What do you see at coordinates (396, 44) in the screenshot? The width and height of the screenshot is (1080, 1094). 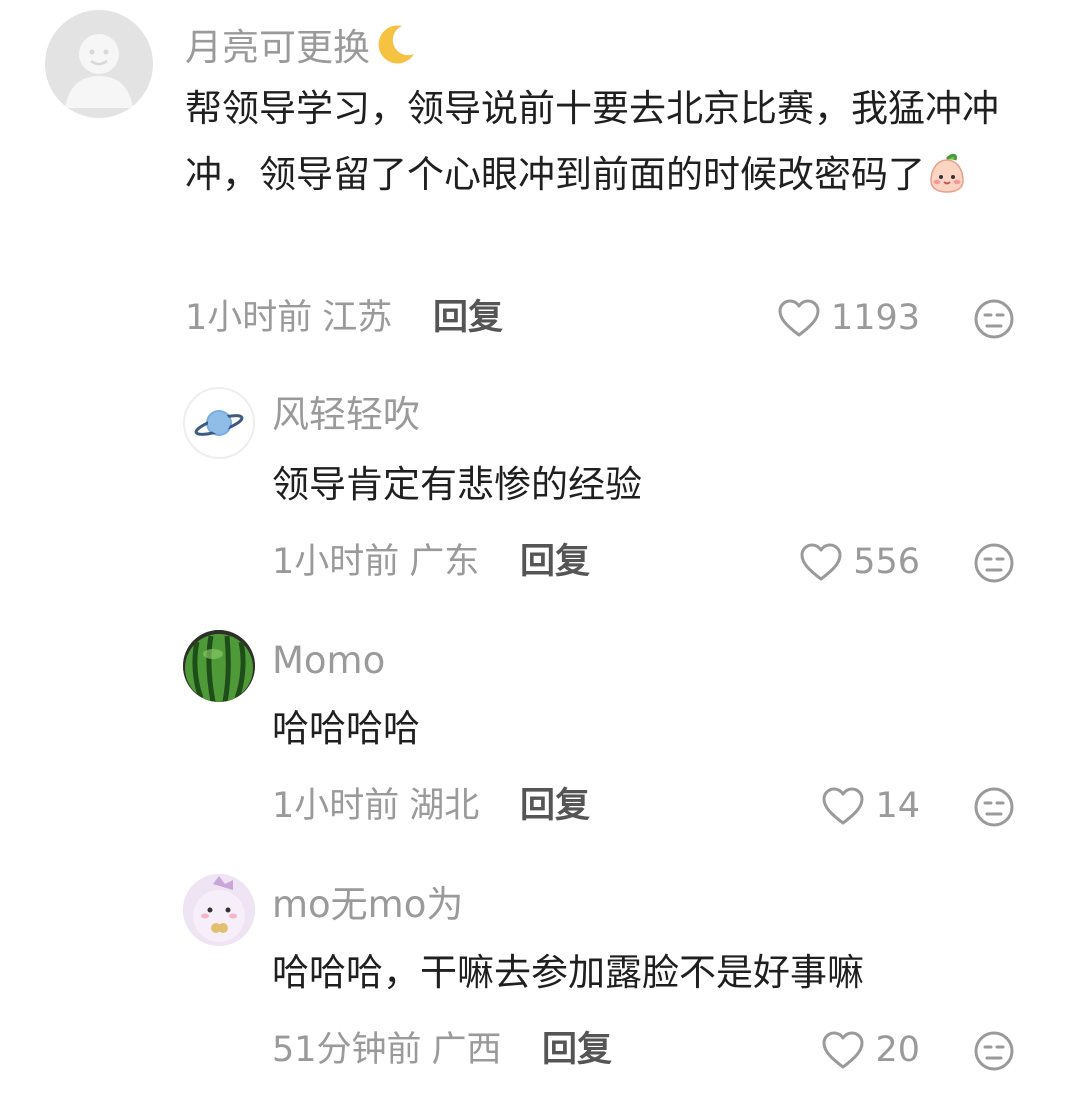 I see `crescent-moon-icon` at bounding box center [396, 44].